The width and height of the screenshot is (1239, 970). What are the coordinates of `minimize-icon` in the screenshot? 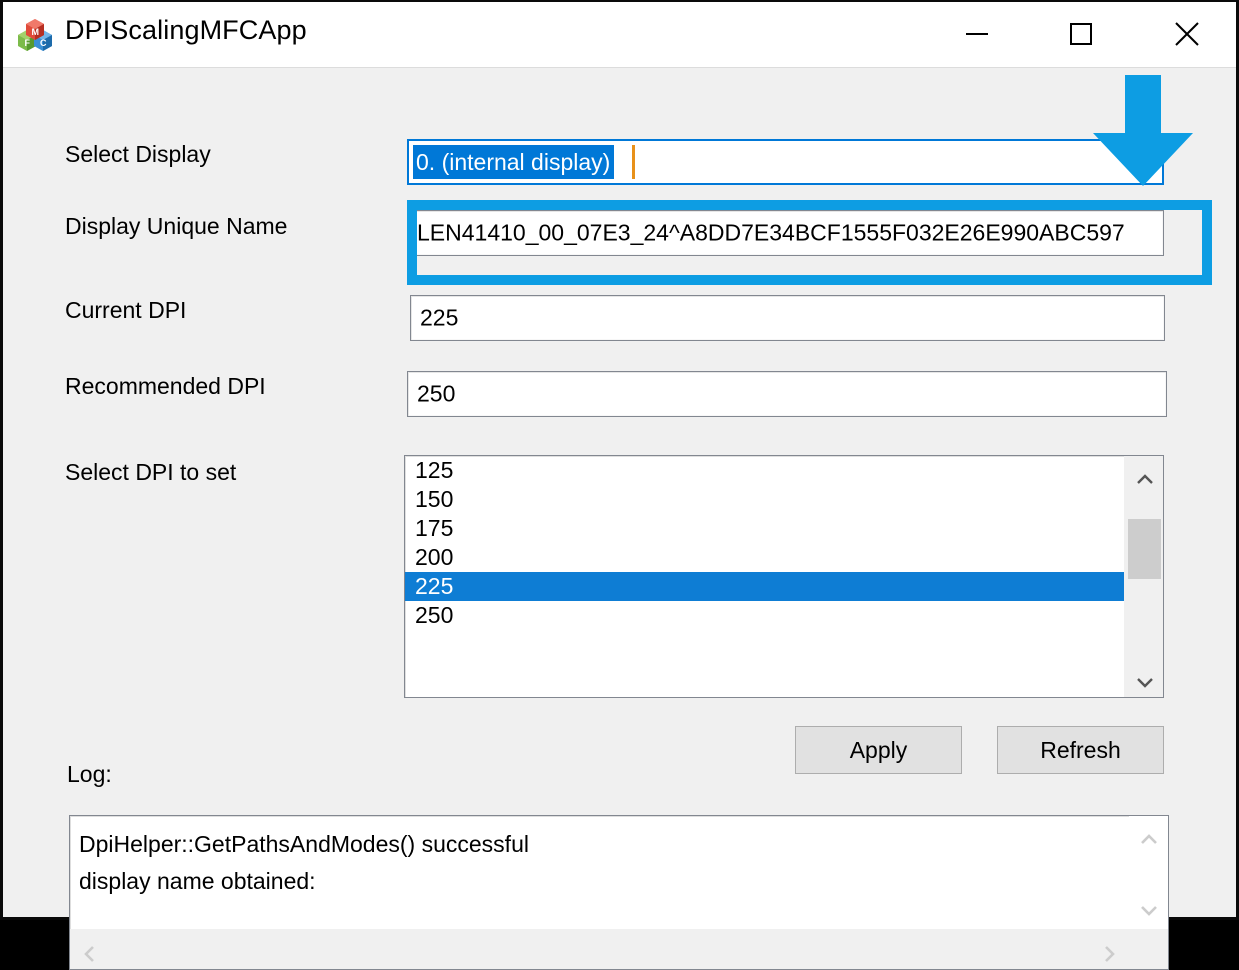 It's located at (976, 34).